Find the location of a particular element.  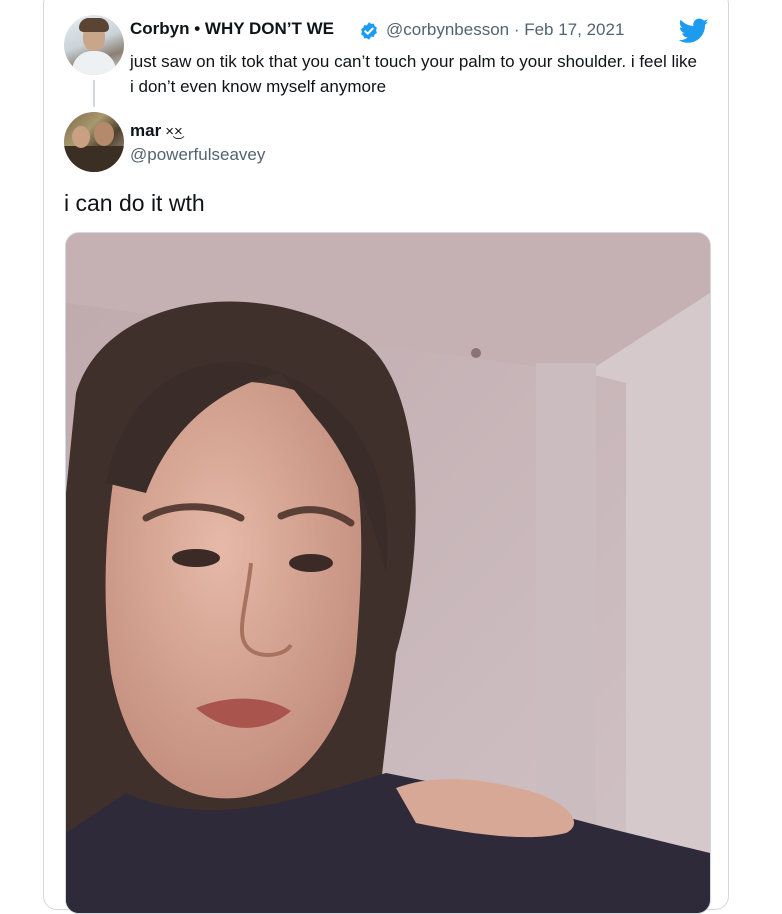

corbyn-avatar is located at coordinates (94, 45).